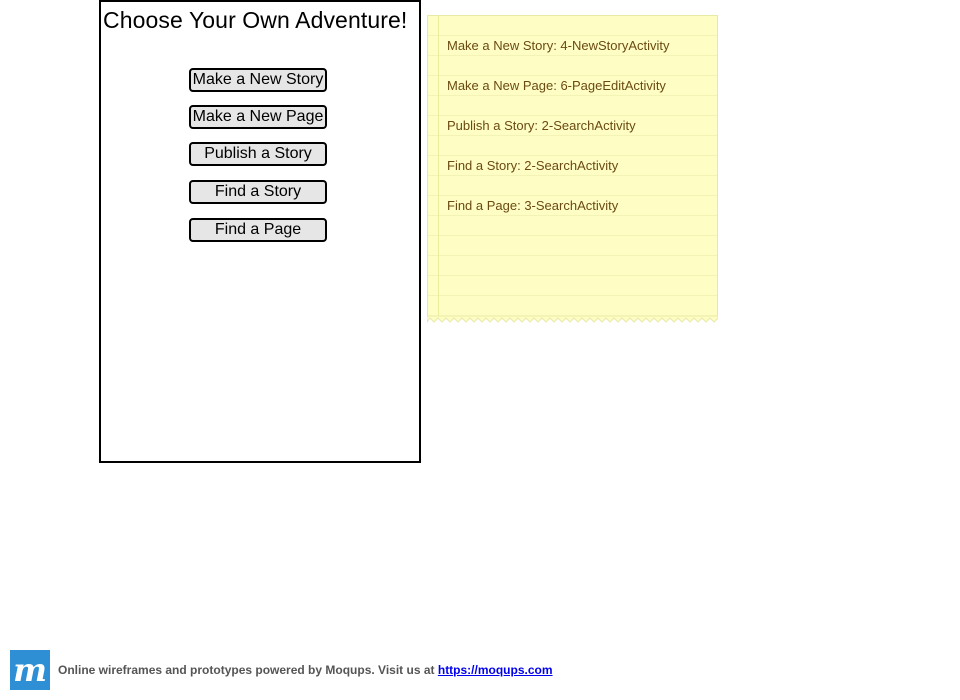 The image size is (960, 700). Describe the element at coordinates (572, 319) in the screenshot. I see `sticky-note-torn-edge` at that location.